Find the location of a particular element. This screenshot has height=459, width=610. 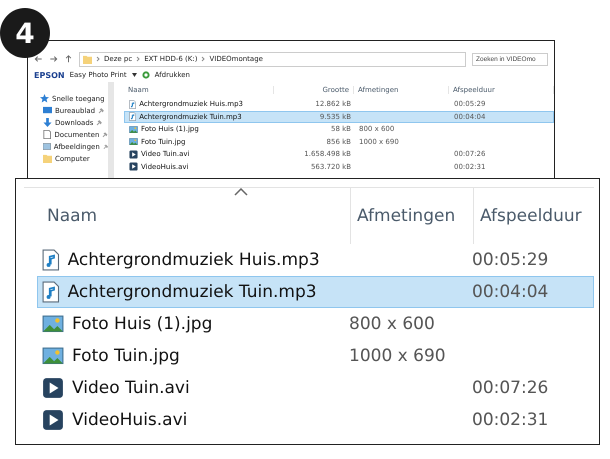

document-icon is located at coordinates (47, 134).